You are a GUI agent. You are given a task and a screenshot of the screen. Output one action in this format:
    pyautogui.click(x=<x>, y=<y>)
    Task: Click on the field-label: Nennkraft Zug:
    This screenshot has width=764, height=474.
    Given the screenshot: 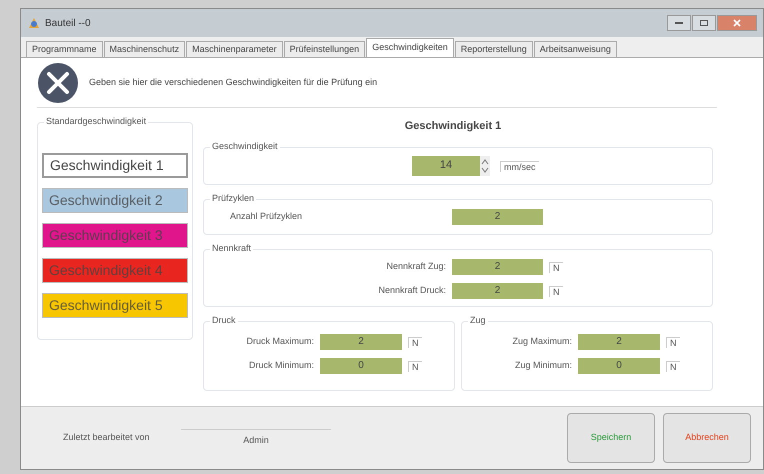 What is the action you would take?
    pyautogui.click(x=416, y=266)
    